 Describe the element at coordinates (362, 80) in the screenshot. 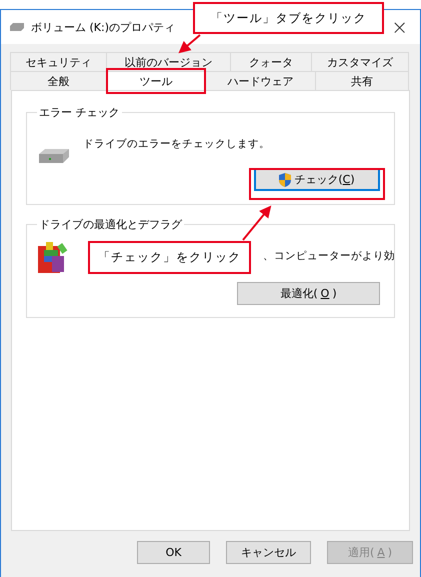

I see `tab: 共有` at that location.